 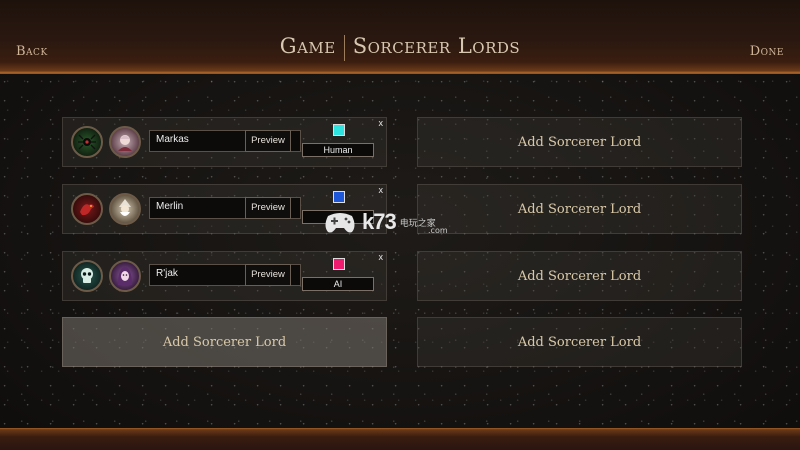 What do you see at coordinates (224, 276) in the screenshot?
I see `player-slot-3: R'jak Preview AI x` at bounding box center [224, 276].